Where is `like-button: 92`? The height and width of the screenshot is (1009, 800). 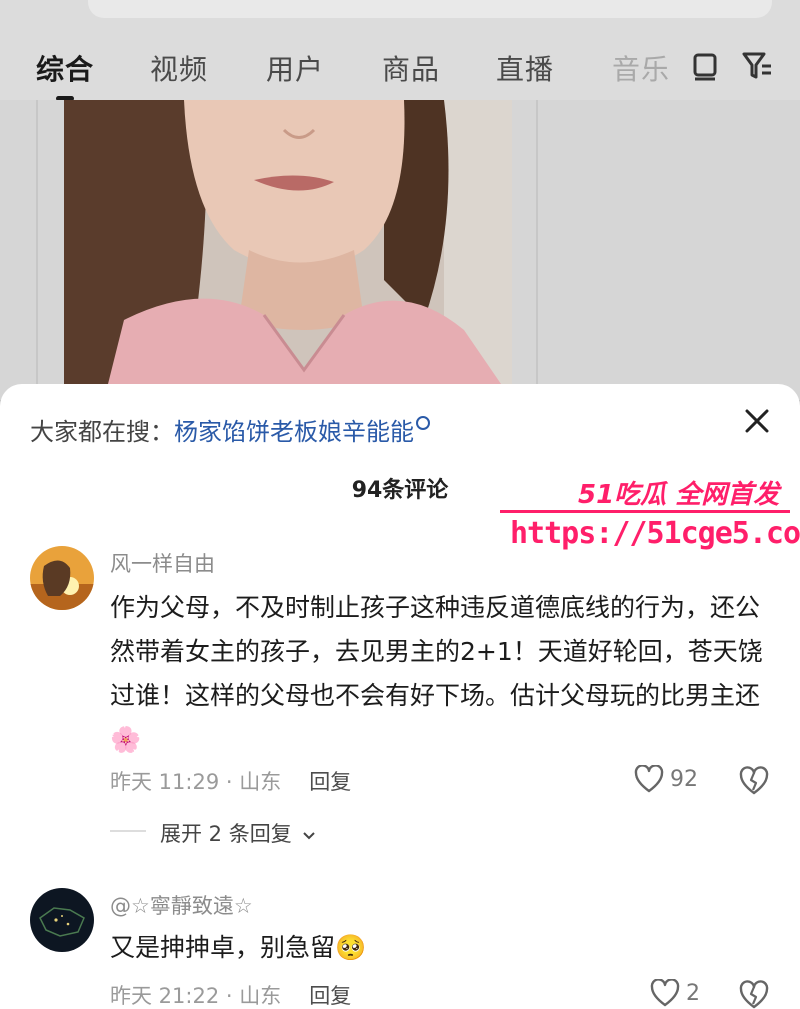
like-button: 92 is located at coordinates (674, 781).